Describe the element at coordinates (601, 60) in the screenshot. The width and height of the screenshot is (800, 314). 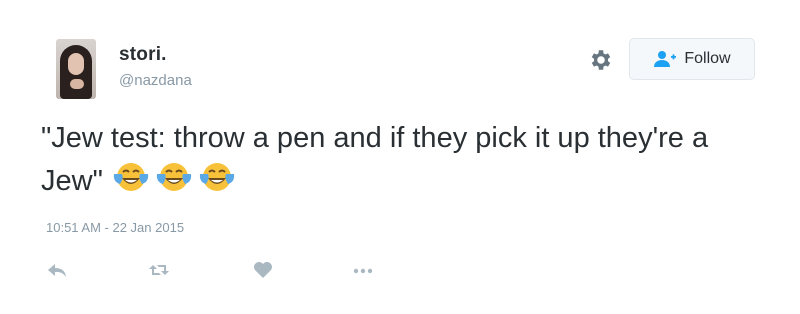
I see `gear-icon` at that location.